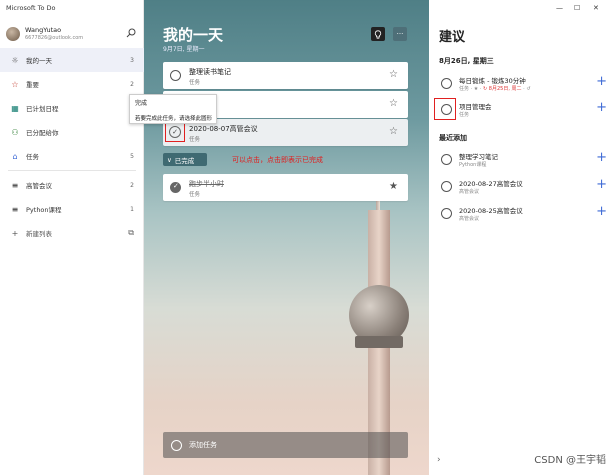 This screenshot has height=475, width=612. I want to click on annotation-note: 可以点击，点击即表示已完成, so click(277, 160).